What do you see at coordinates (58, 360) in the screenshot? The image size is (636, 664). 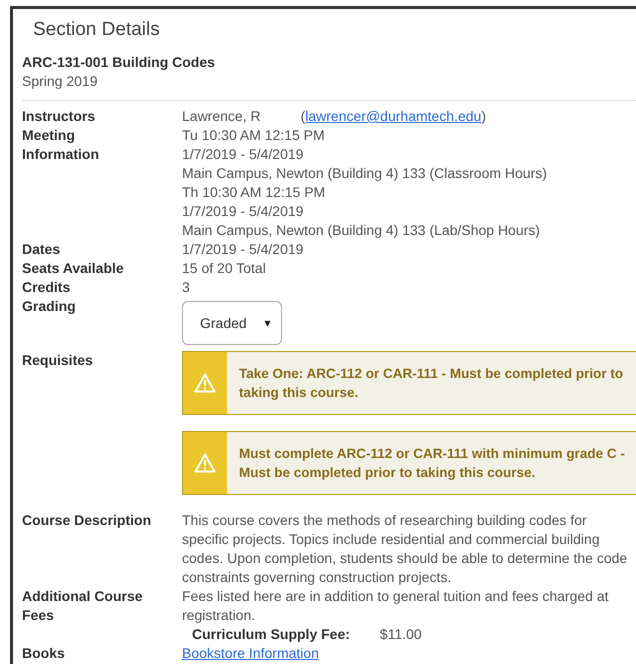 I see `field-label: Requisites` at bounding box center [58, 360].